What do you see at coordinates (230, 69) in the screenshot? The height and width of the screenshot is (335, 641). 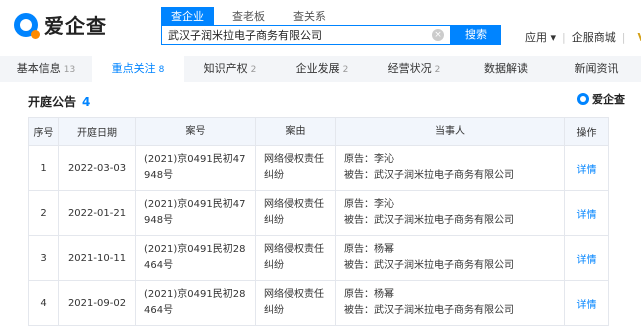 I see `tab-ip: 知识产权 2` at bounding box center [230, 69].